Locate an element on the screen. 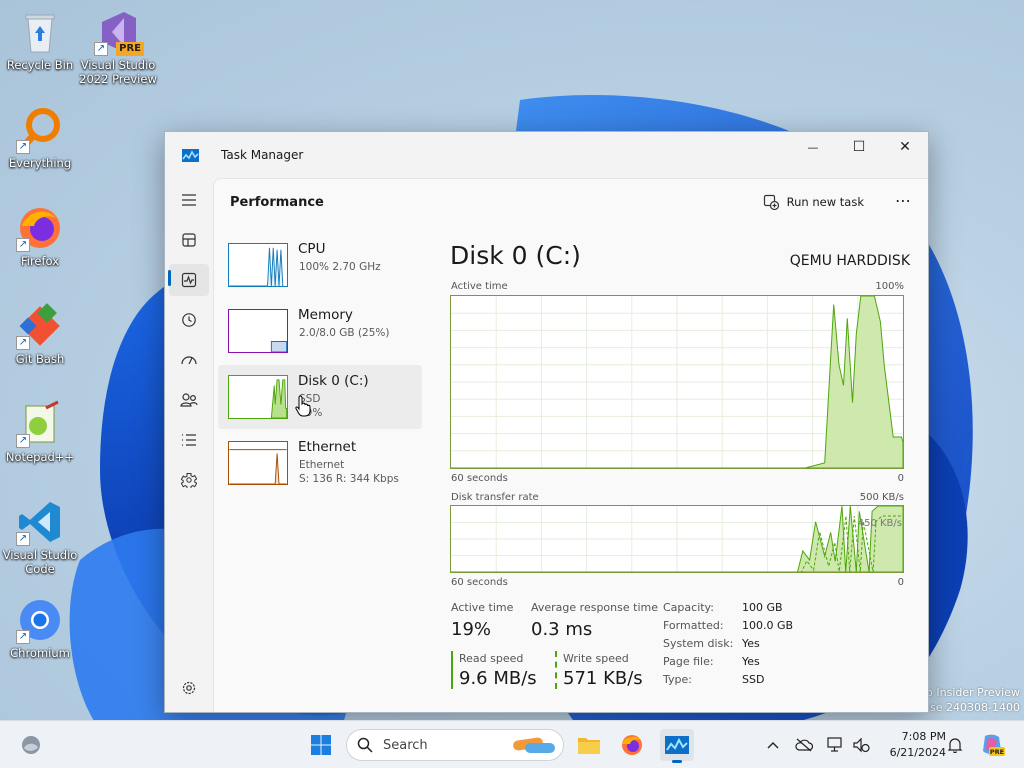 Image resolution: width=1024 pixels, height=768 pixels. taskbar: Search 7:08 PM 6/21/2024 PRE is located at coordinates (512, 744).